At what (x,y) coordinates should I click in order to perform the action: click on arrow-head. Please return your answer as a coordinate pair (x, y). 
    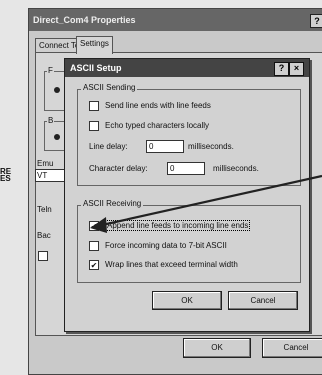
    Looking at the image, I should click on (98, 225).